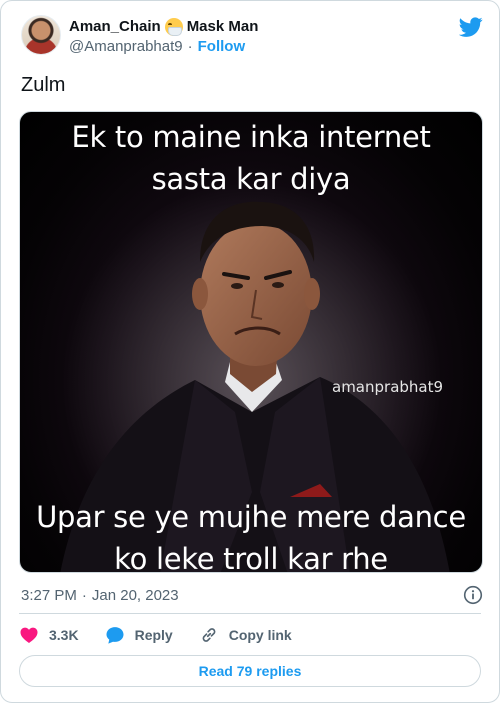  What do you see at coordinates (388, 387) in the screenshot?
I see `image-watermark: amanprabhat9` at bounding box center [388, 387].